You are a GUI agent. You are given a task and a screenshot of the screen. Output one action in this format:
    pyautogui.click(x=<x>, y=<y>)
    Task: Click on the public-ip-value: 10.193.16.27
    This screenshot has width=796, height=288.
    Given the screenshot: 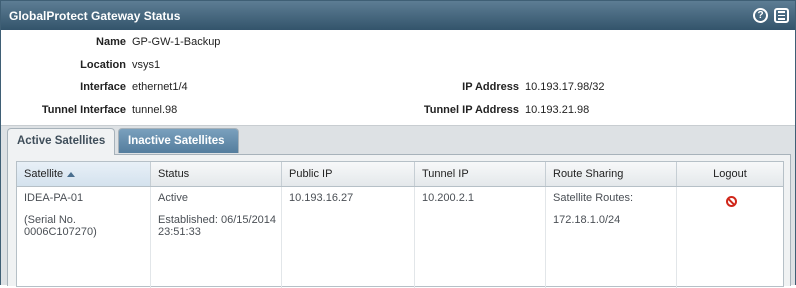 What is the action you would take?
    pyautogui.click(x=321, y=198)
    